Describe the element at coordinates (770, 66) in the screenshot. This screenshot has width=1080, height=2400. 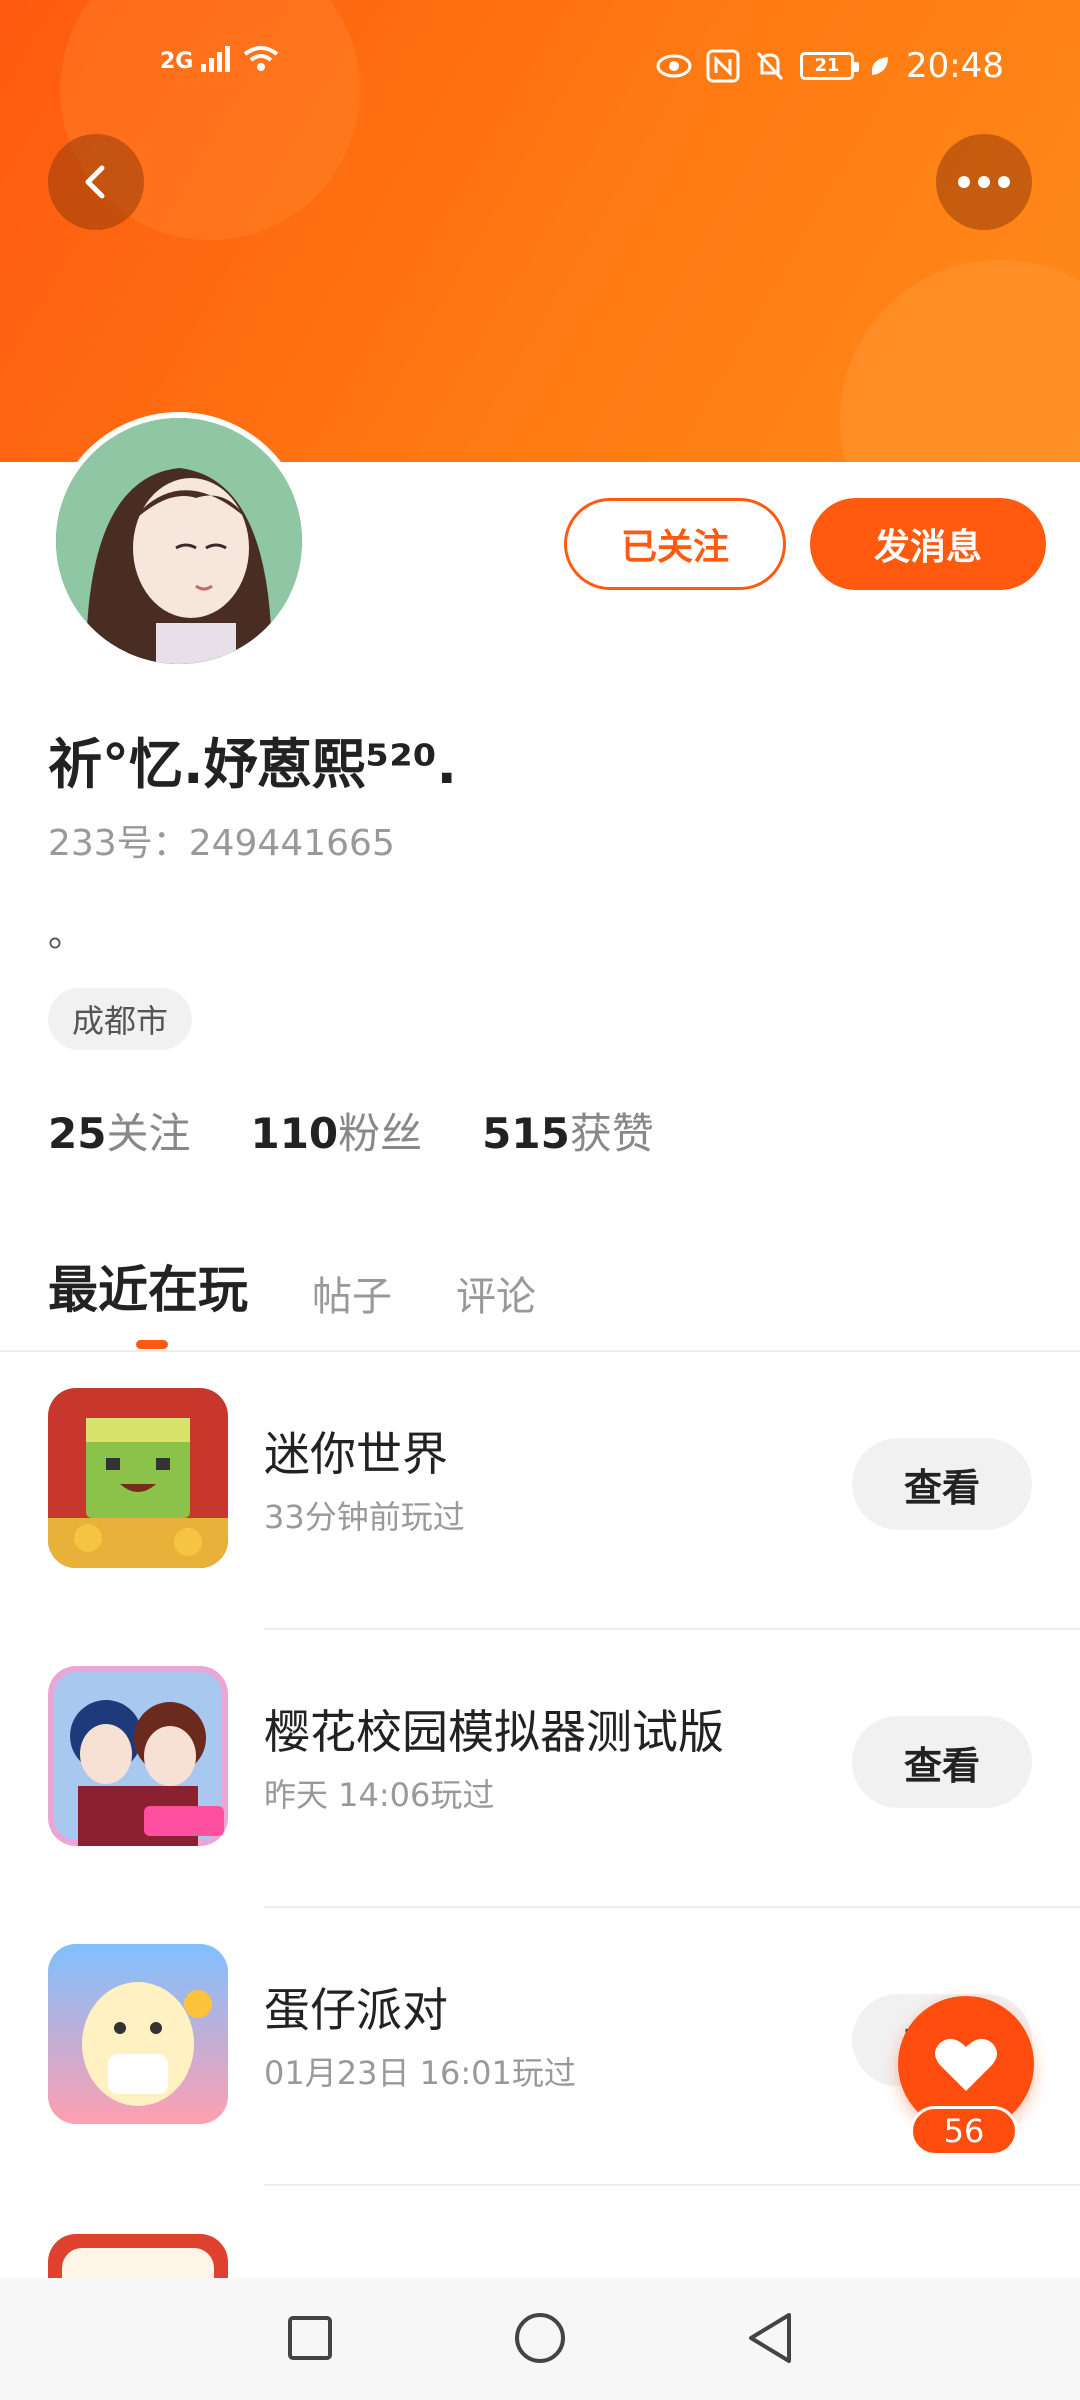
I see `mute-bell-icon` at that location.